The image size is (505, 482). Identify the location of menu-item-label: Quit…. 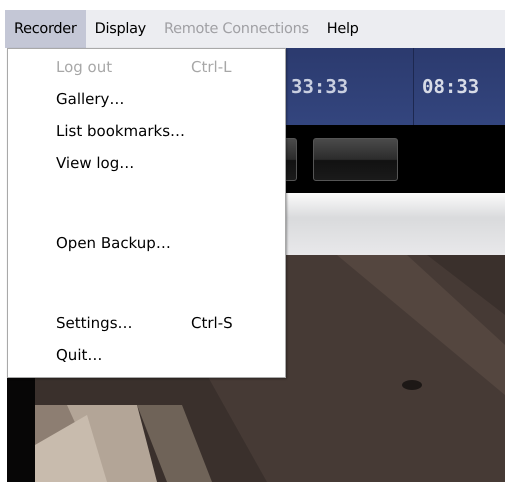
(80, 355).